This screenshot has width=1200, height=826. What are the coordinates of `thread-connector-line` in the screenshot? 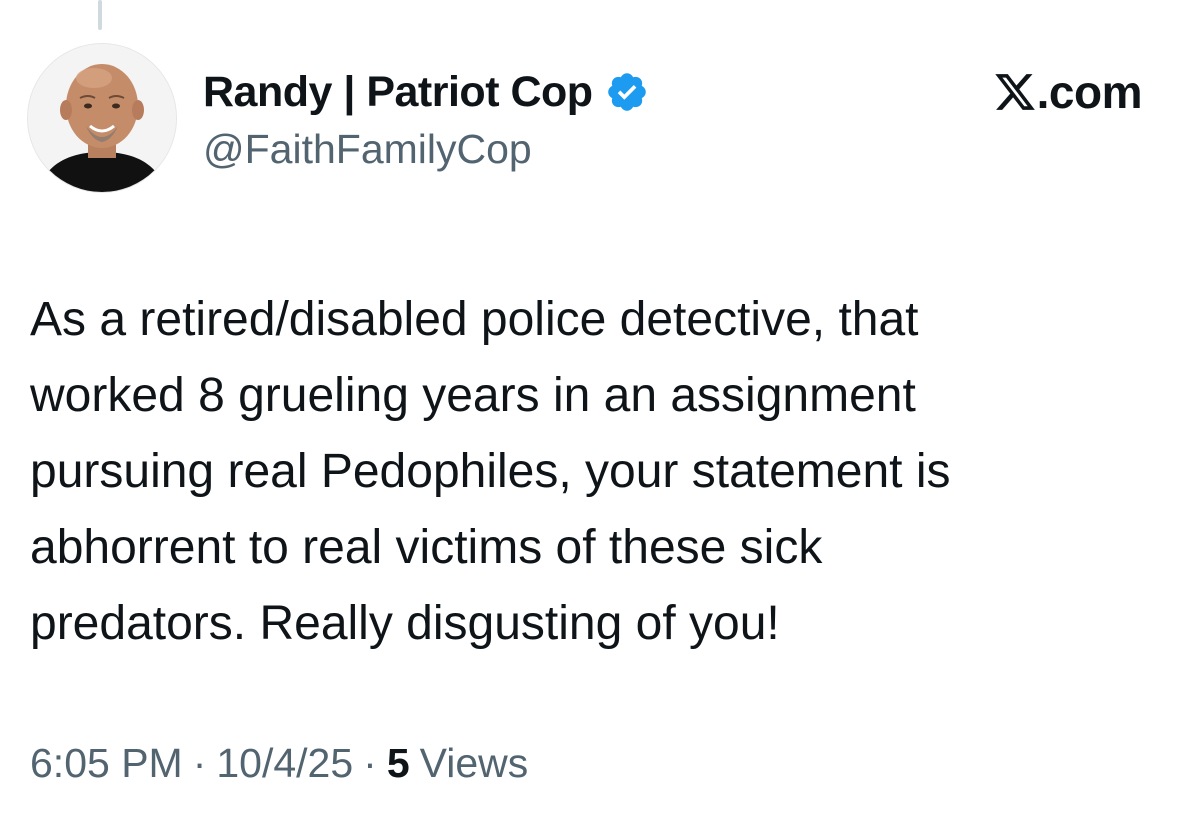 It's located at (100, 15).